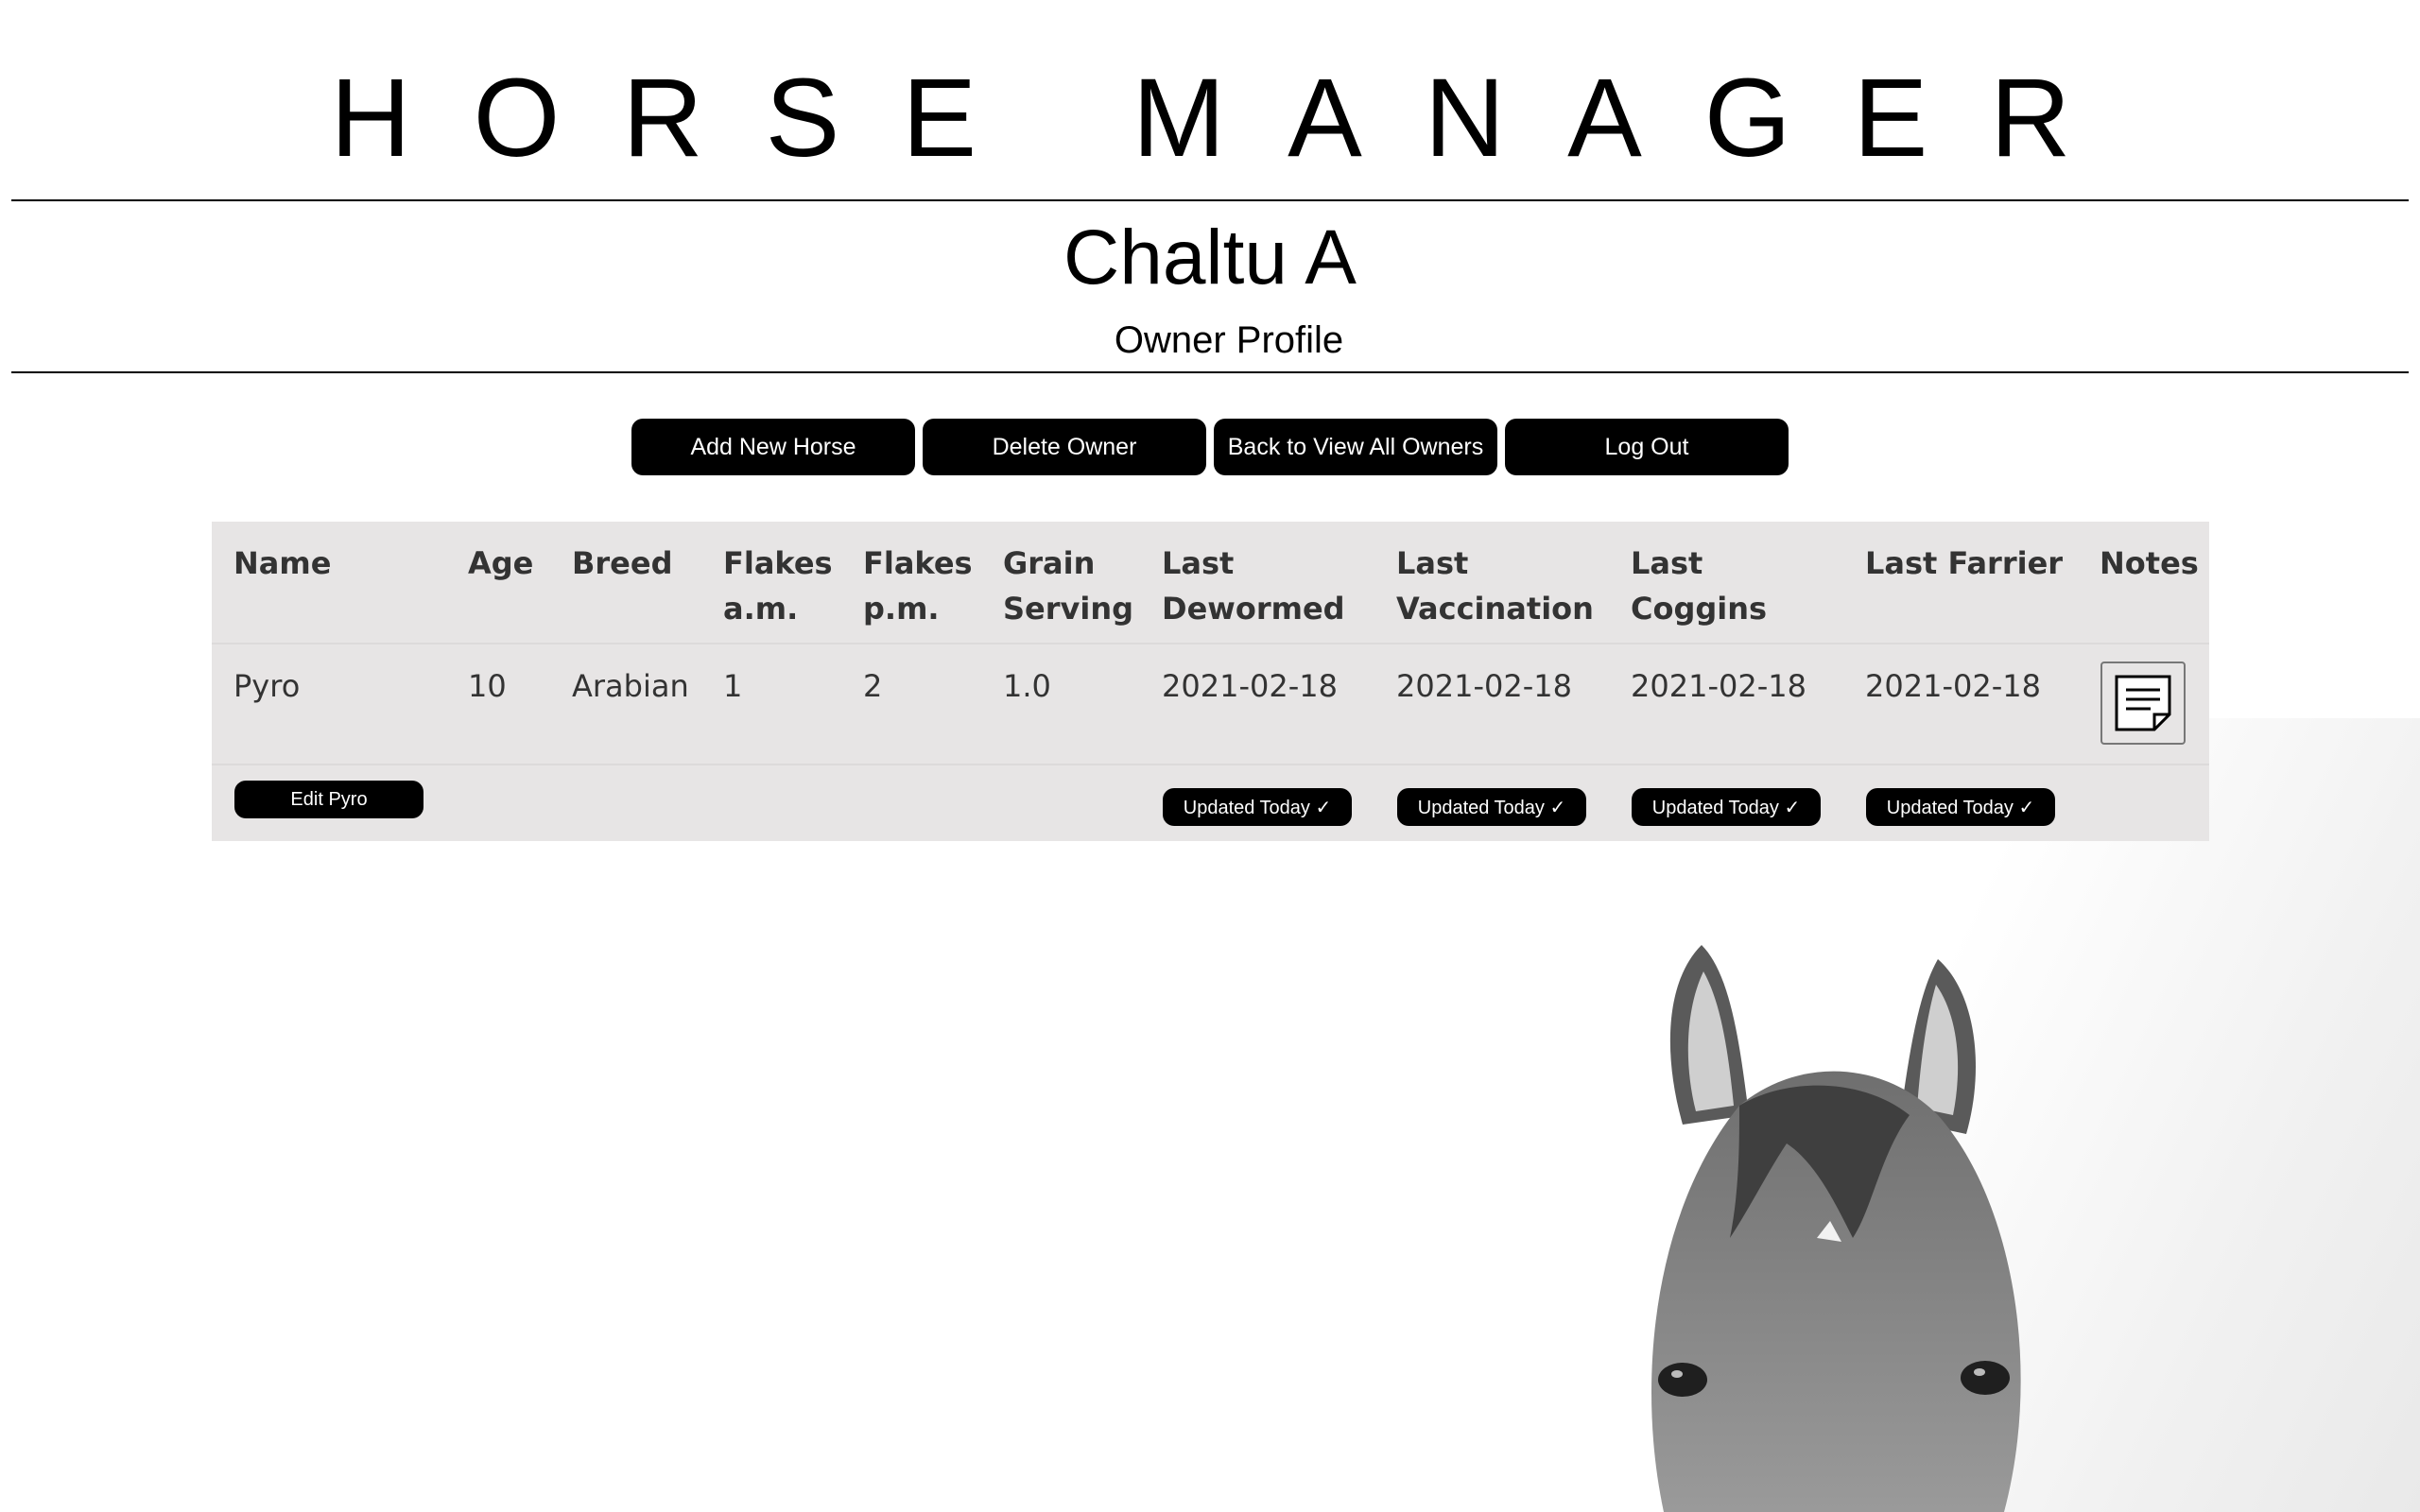 The height and width of the screenshot is (1512, 2420). Describe the element at coordinates (1961, 807) in the screenshot. I see `update-farrier-button: Updated Today ✓` at that location.